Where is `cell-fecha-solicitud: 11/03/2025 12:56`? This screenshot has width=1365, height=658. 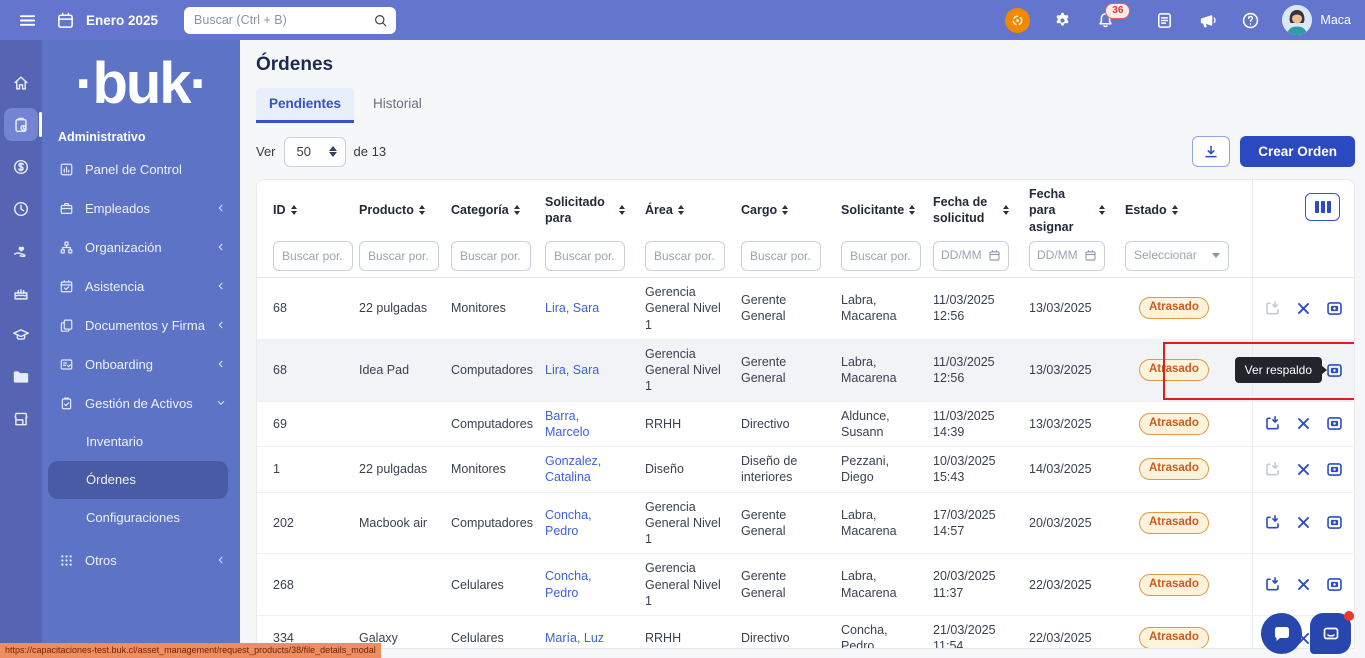
cell-fecha-solicitud: 11/03/2025 12:56 is located at coordinates (964, 308).